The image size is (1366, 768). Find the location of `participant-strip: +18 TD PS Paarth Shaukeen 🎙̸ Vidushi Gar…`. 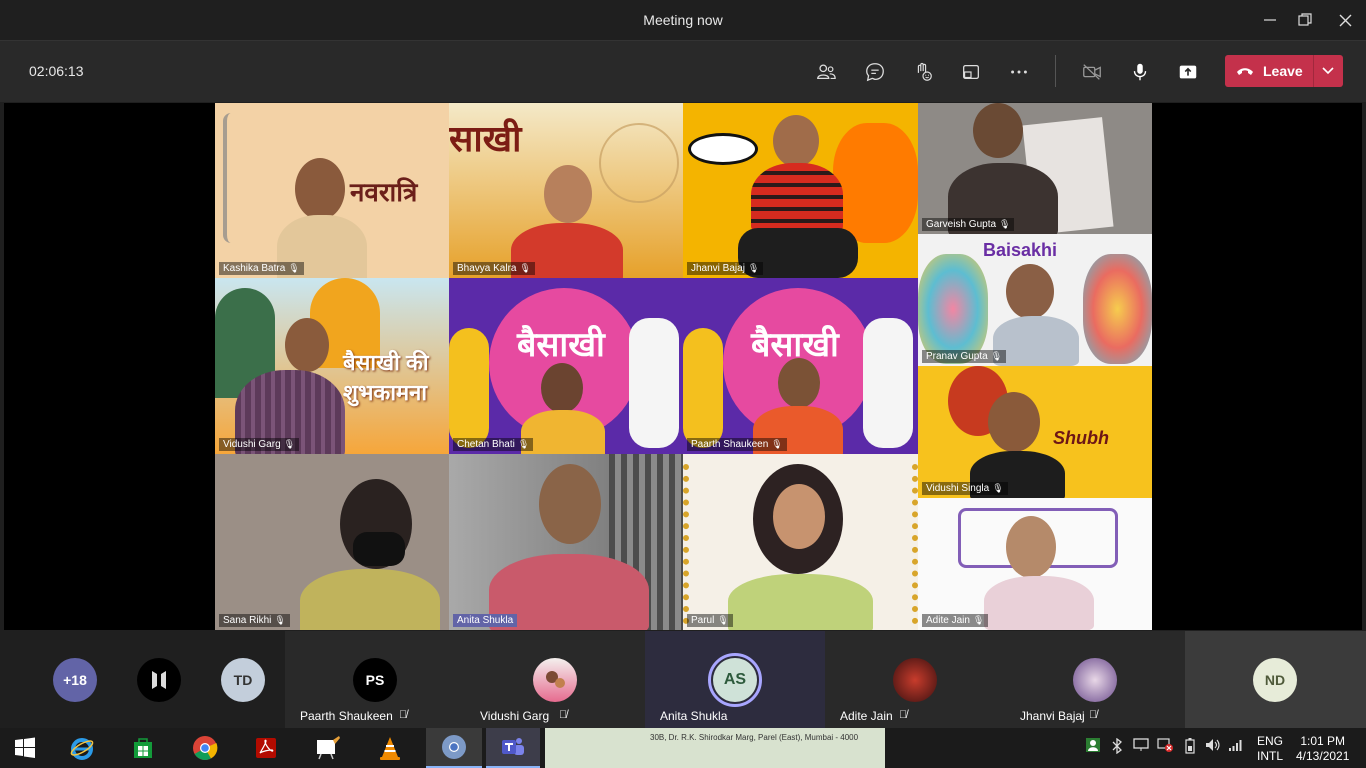

participant-strip: +18 TD PS Paarth Shaukeen 🎙̸ Vidushi Gar… is located at coordinates (683, 679).